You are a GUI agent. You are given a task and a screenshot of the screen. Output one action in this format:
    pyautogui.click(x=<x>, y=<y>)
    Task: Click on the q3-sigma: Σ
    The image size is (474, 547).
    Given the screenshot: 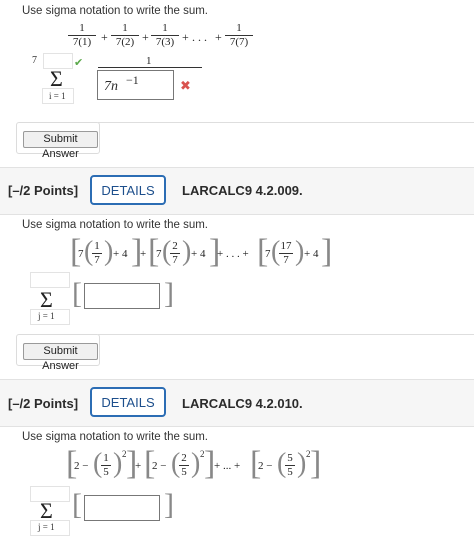 What is the action you would take?
    pyautogui.click(x=46, y=510)
    